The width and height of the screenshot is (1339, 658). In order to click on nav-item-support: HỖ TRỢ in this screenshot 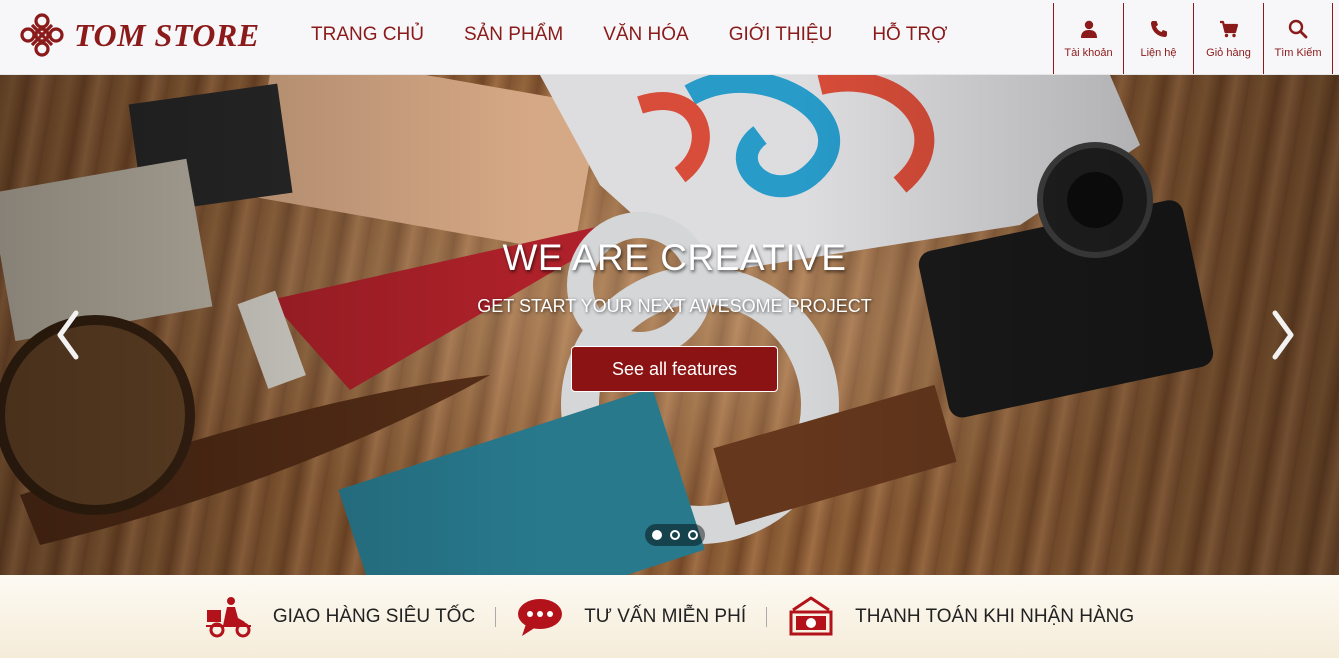, I will do `click(909, 35)`.